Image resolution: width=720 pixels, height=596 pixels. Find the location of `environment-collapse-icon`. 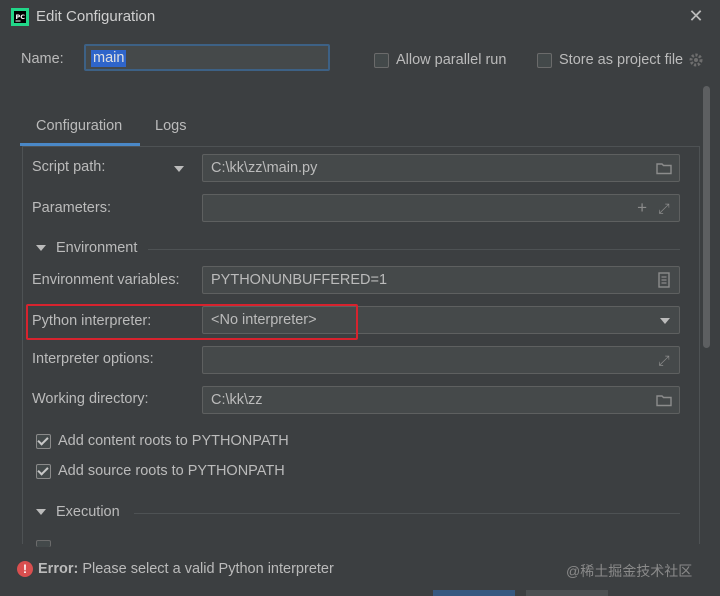

environment-collapse-icon is located at coordinates (41, 248).